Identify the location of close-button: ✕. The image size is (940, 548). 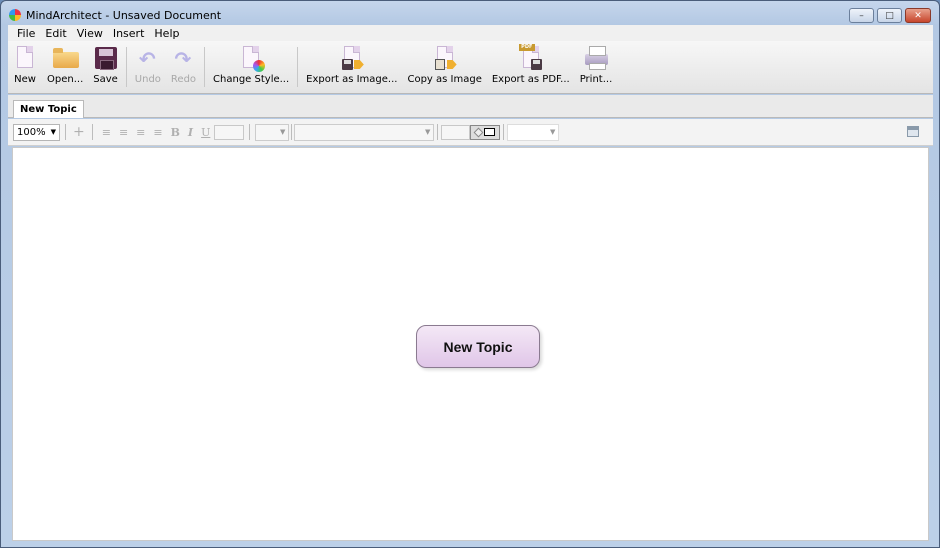
(918, 15).